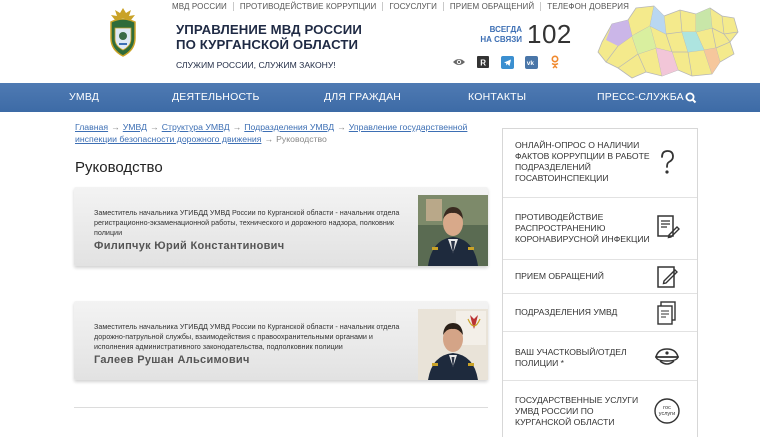  What do you see at coordinates (691, 98) in the screenshot?
I see `search-icon` at bounding box center [691, 98].